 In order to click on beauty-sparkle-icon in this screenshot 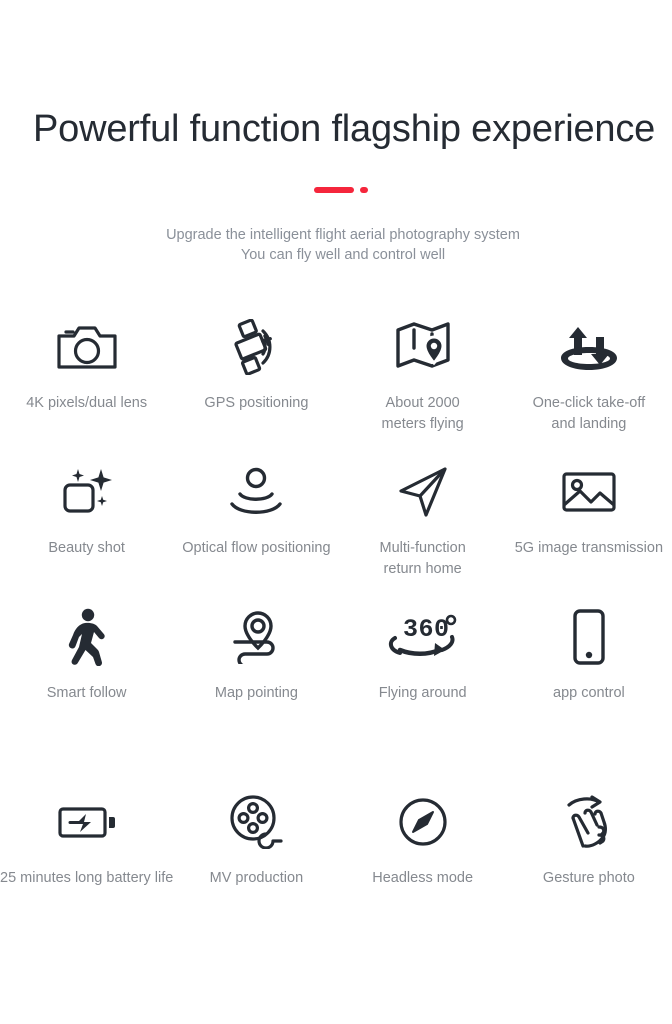, I will do `click(87, 492)`.